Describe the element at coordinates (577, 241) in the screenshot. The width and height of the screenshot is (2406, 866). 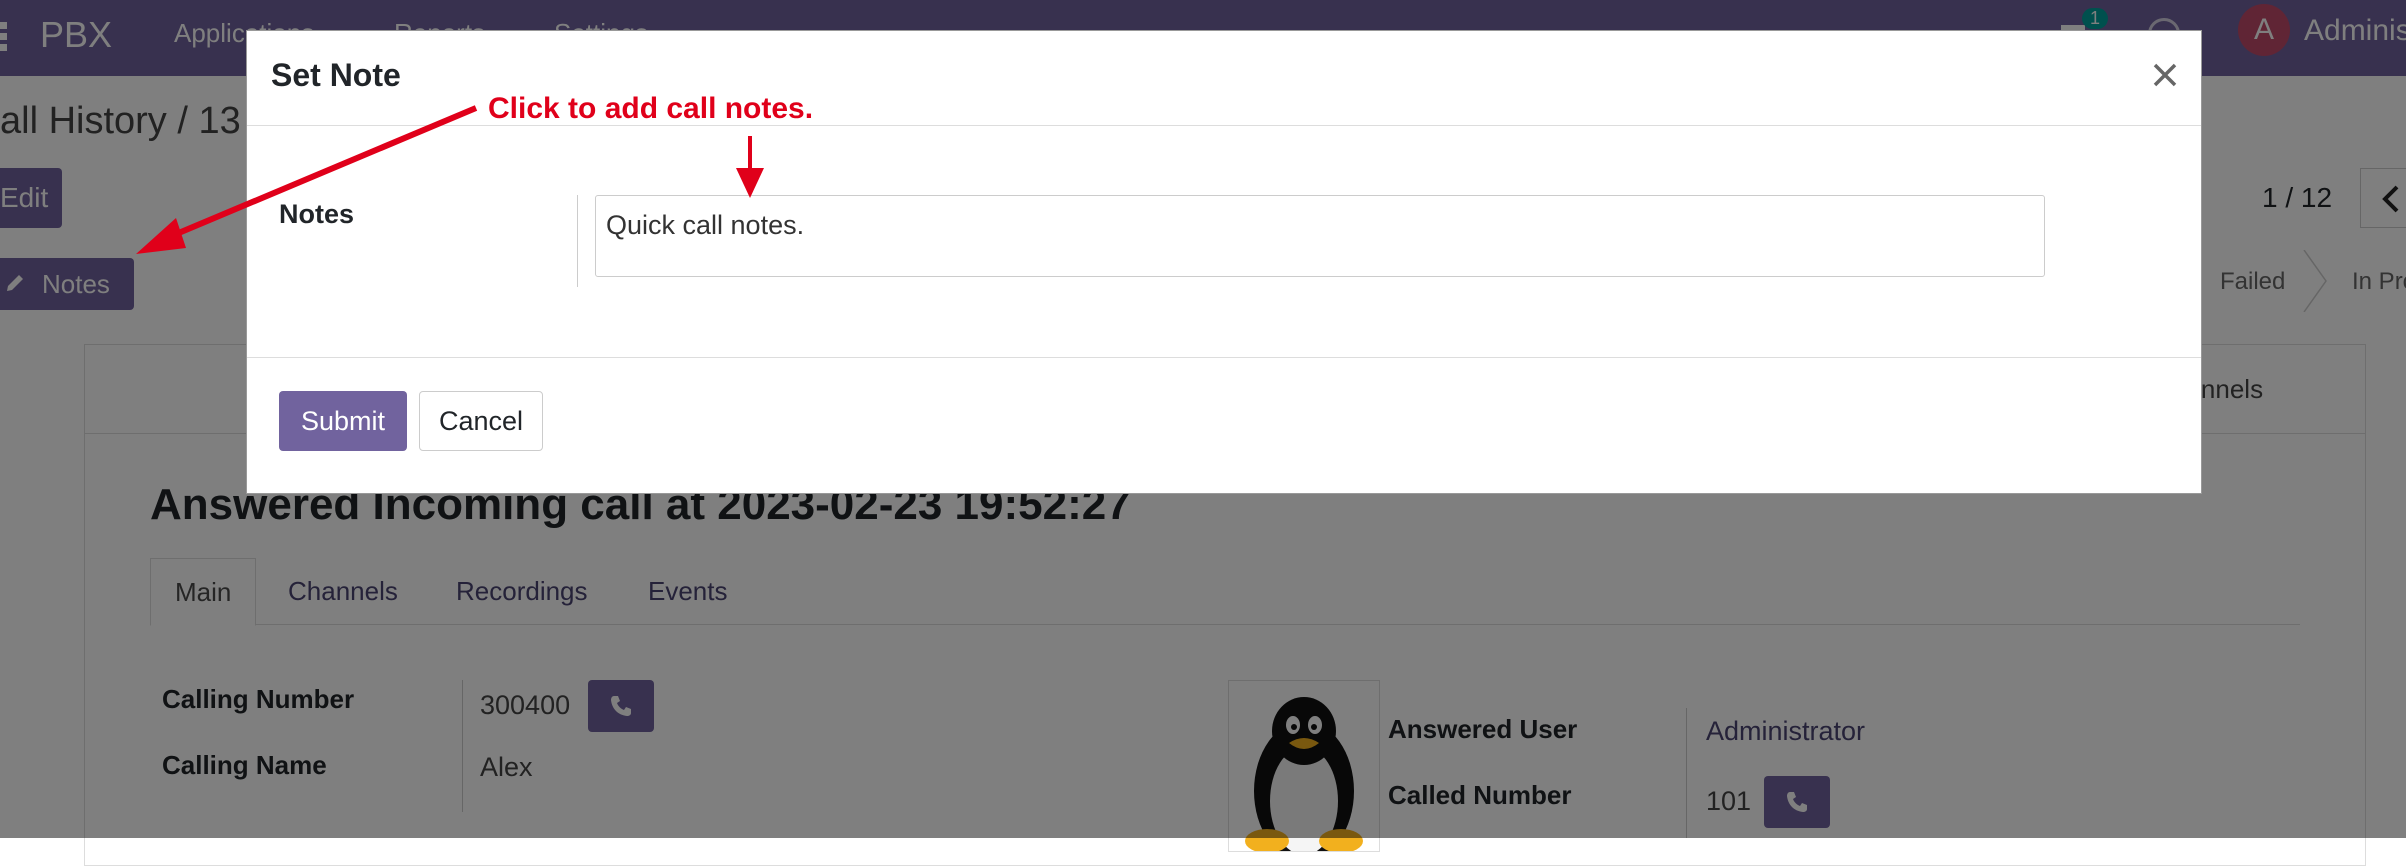
I see `field-divider` at that location.